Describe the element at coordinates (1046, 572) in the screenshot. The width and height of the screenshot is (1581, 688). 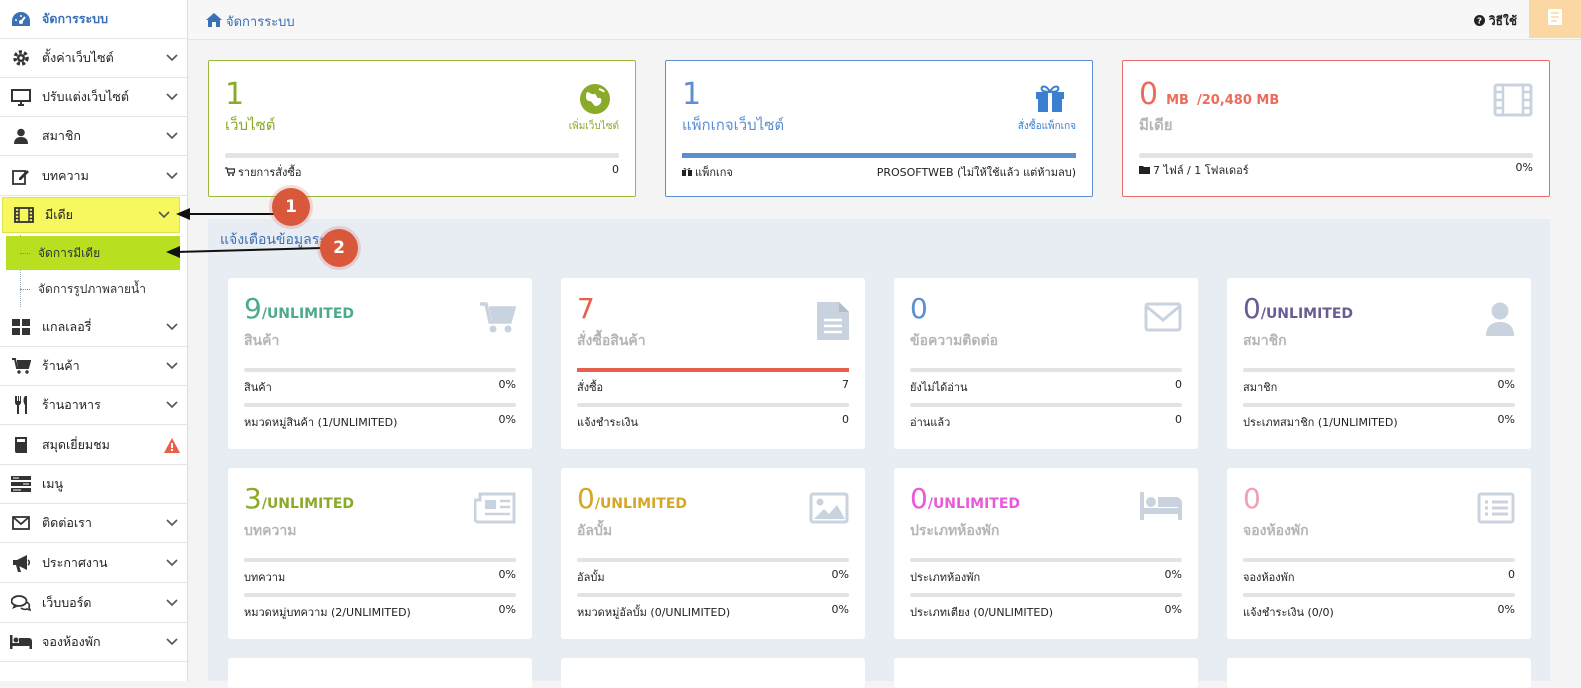
I see `stat-row: ประเภทห้องพัก 0%` at that location.